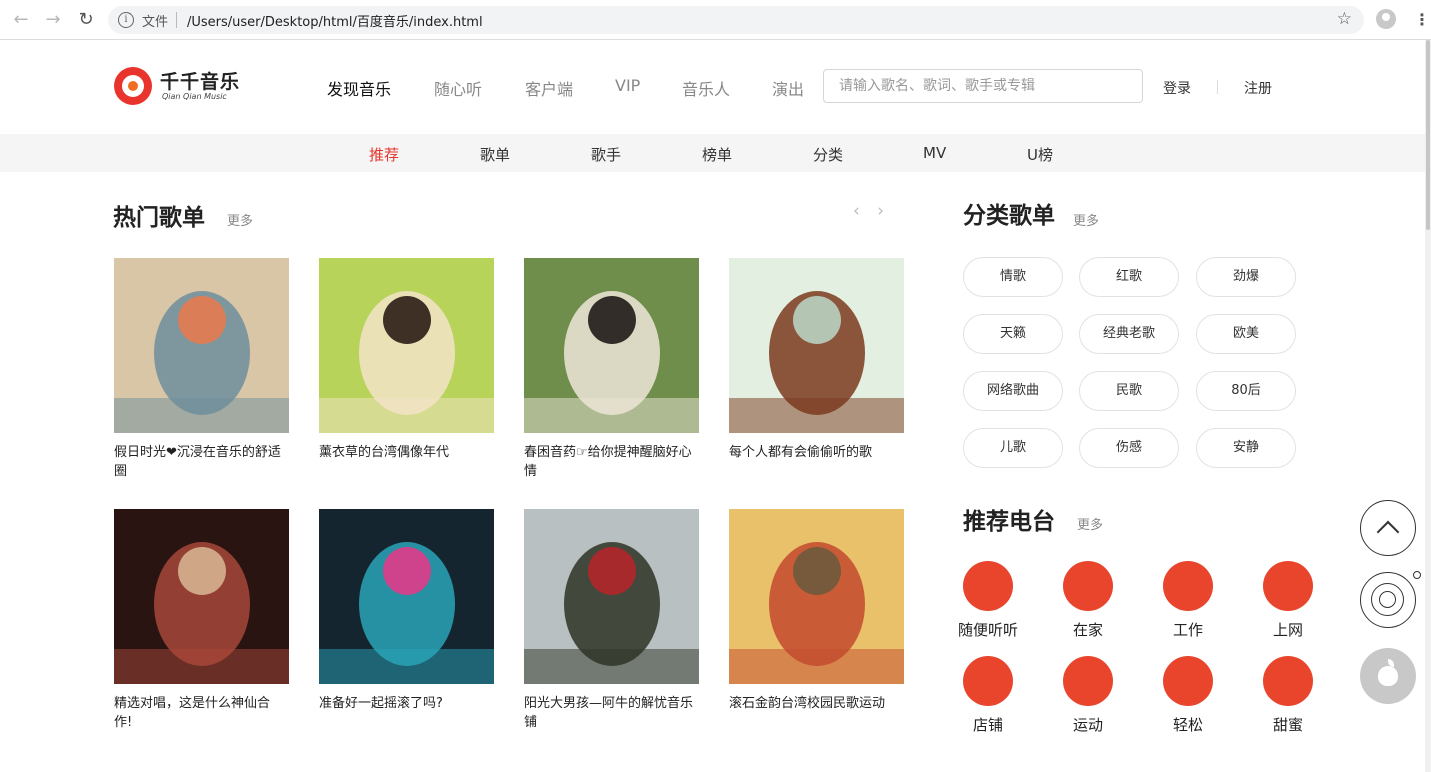 Image resolution: width=1431 pixels, height=772 pixels. I want to click on category-tag: 80后, so click(1246, 391).